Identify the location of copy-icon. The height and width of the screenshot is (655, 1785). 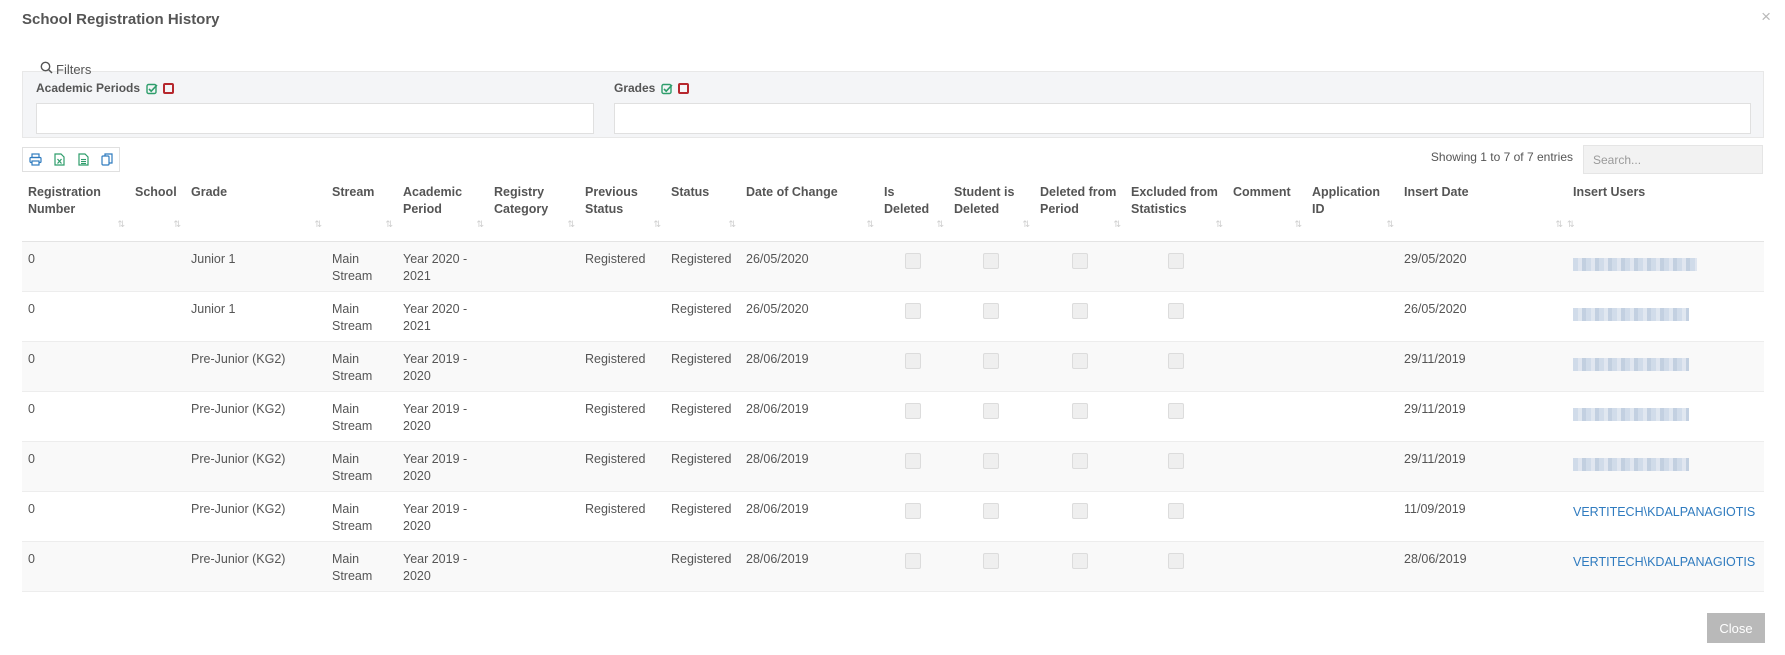
(107, 159).